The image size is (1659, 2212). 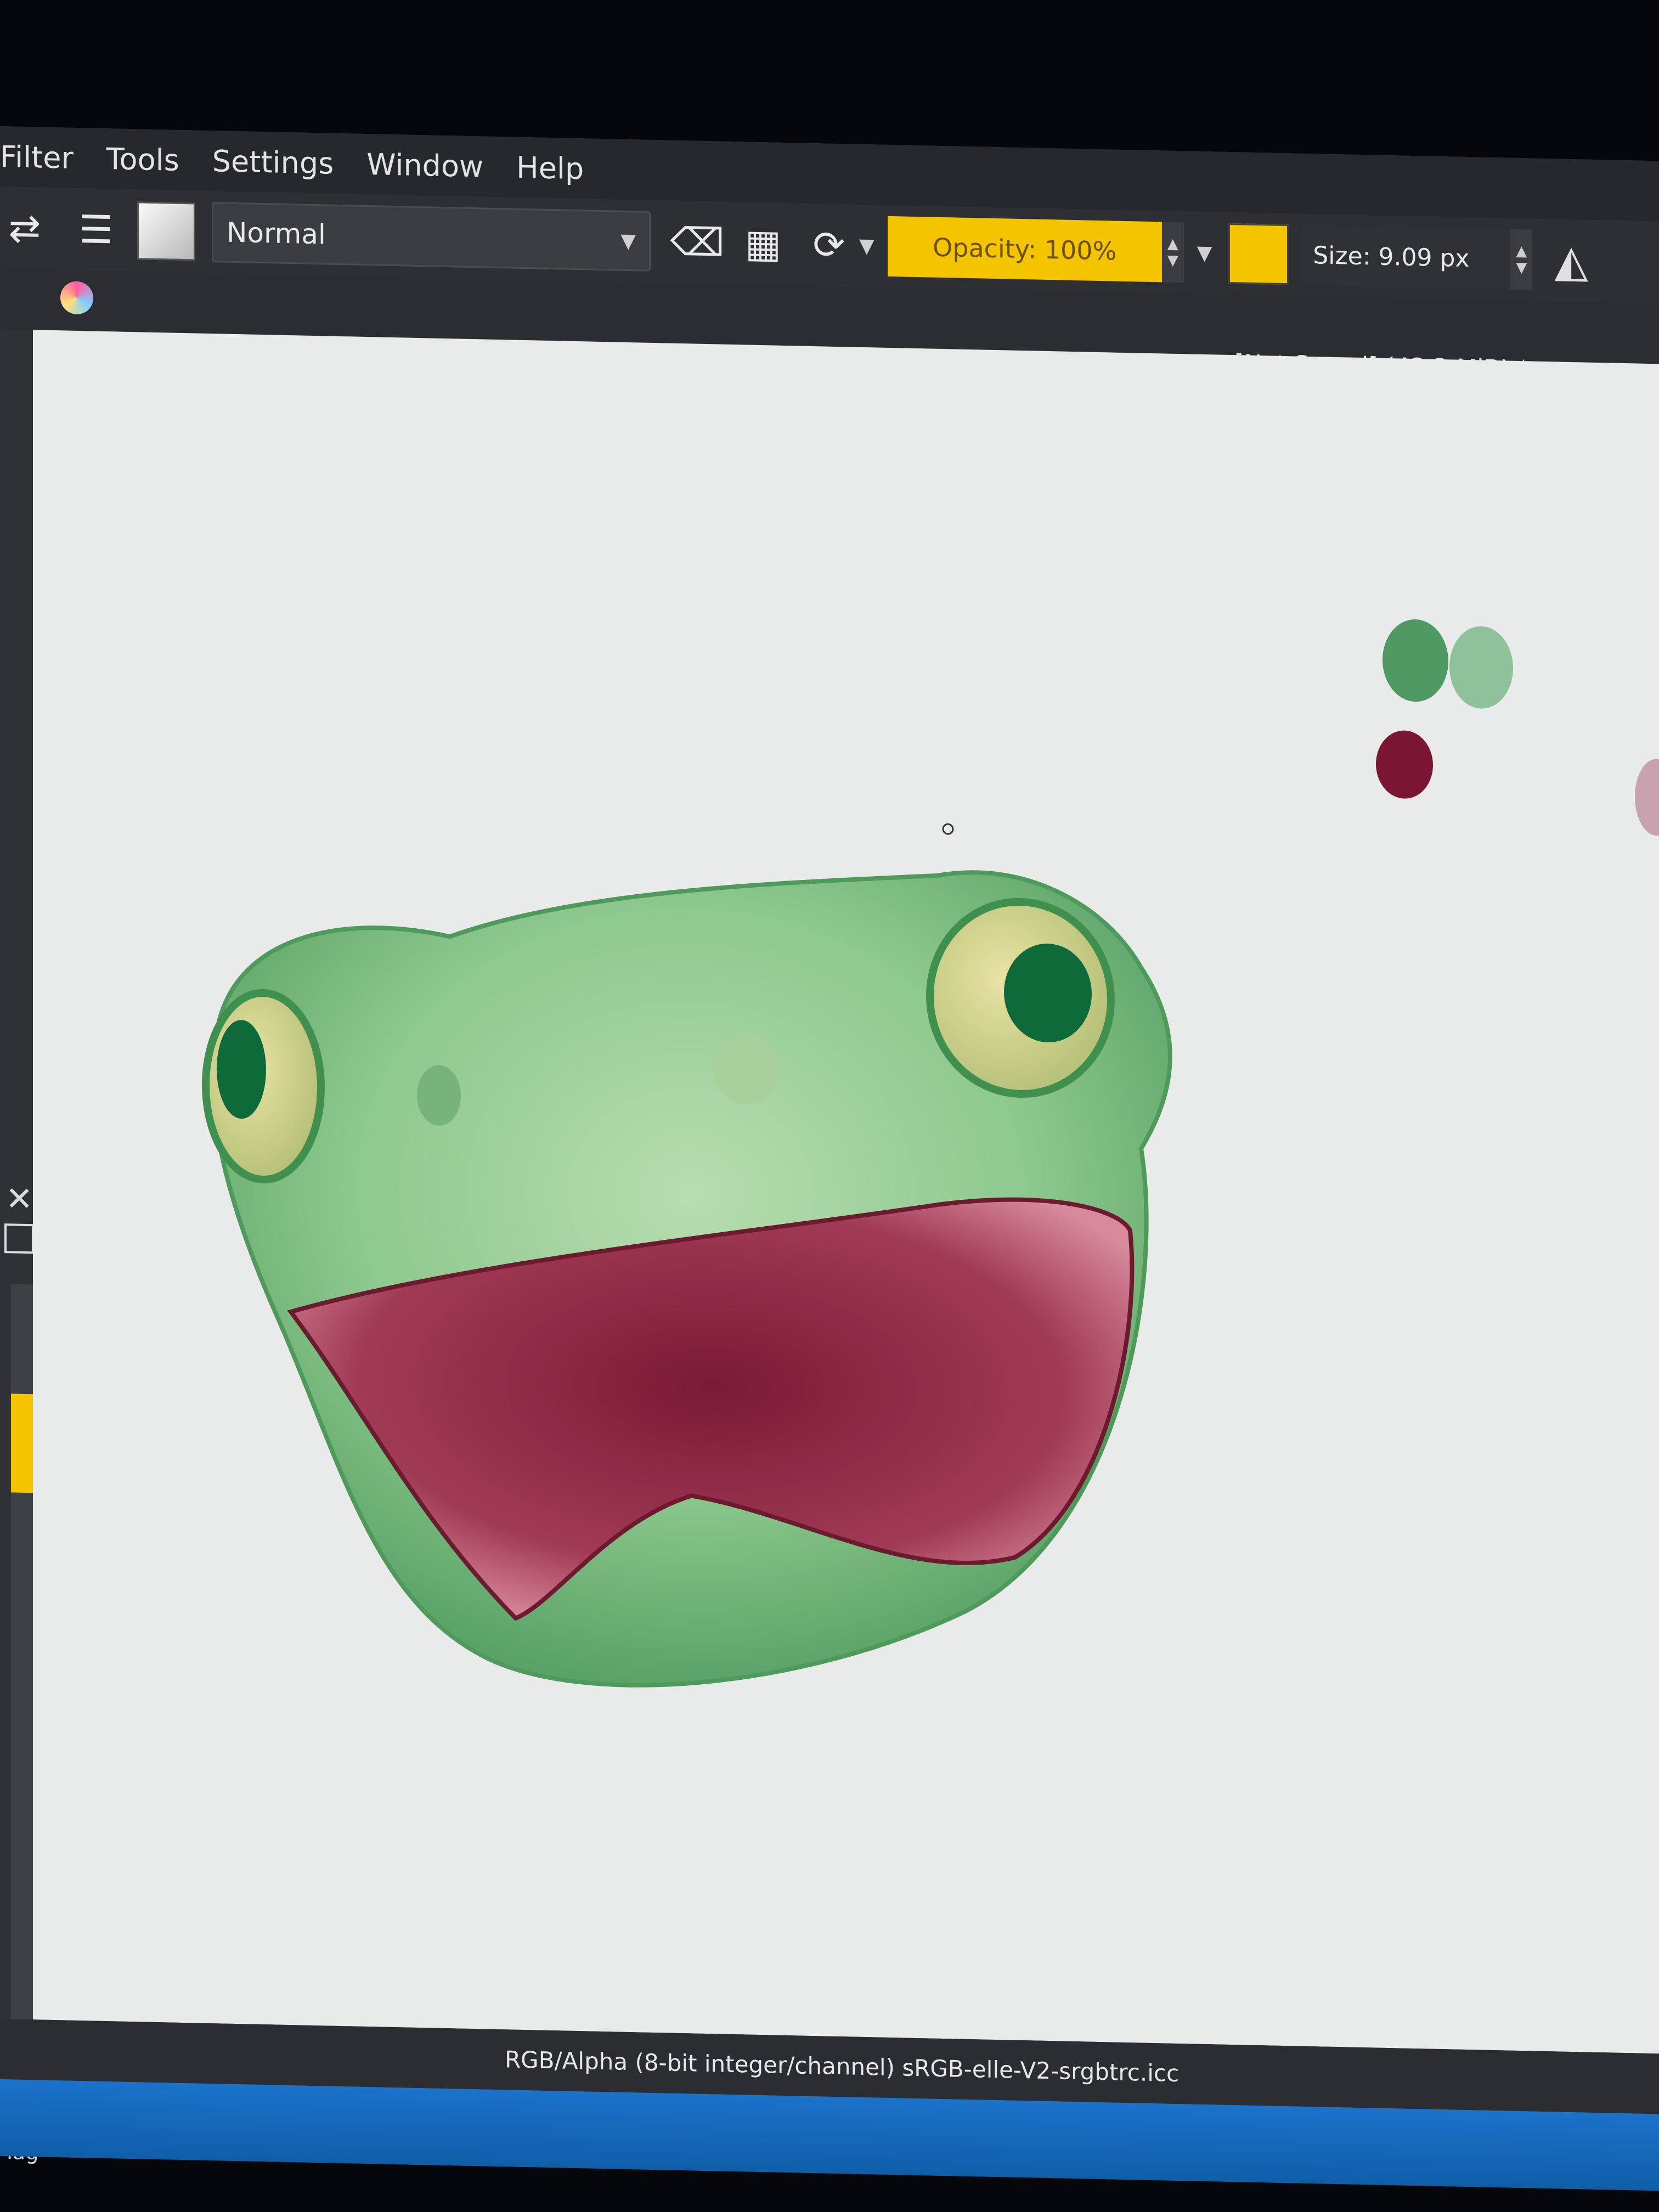 What do you see at coordinates (1415, 660) in the screenshot?
I see `palette-swatch-dark-green` at bounding box center [1415, 660].